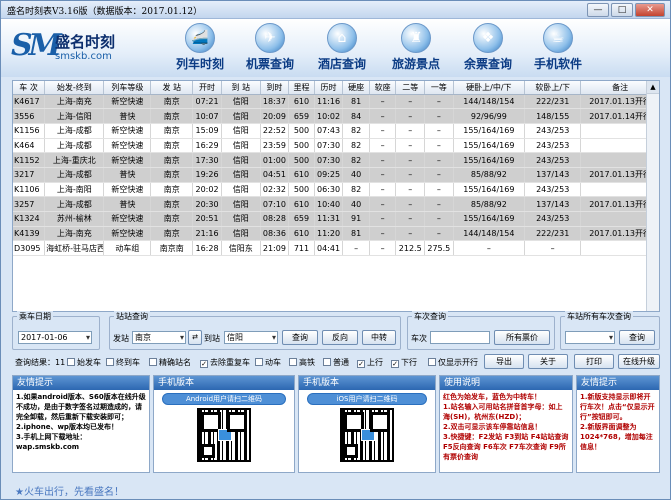  What do you see at coordinates (340, 337) in the screenshot?
I see `reverse-button: 反向` at bounding box center [340, 337].